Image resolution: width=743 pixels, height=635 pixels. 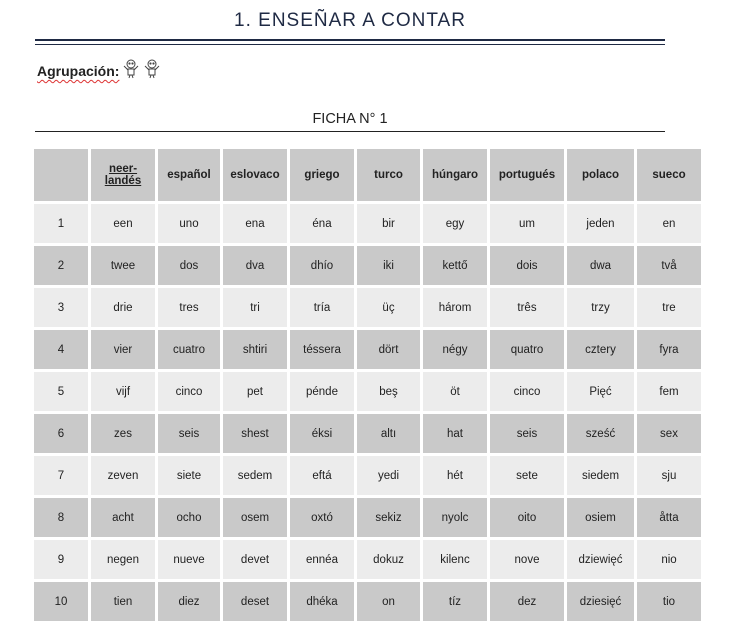 I want to click on table-cell: hét, so click(x=455, y=475).